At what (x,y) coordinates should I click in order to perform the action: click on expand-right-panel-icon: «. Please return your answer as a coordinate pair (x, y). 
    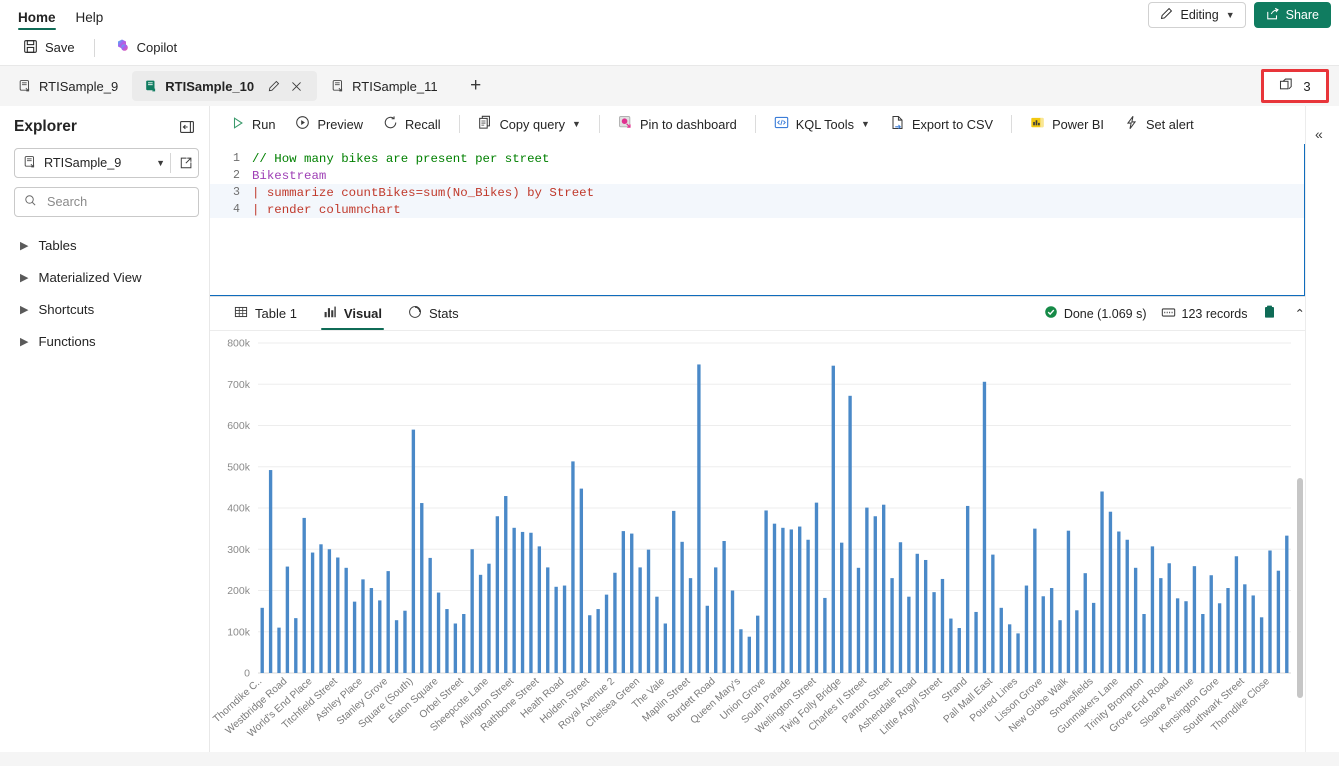
    Looking at the image, I should click on (1319, 134).